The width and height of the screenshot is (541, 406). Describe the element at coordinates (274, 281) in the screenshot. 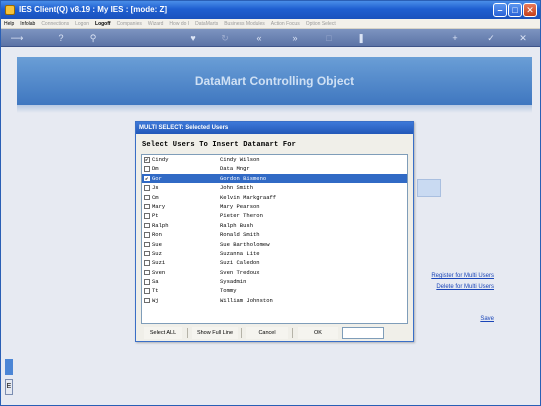

I see `list-item: Sa Sysadmin` at that location.